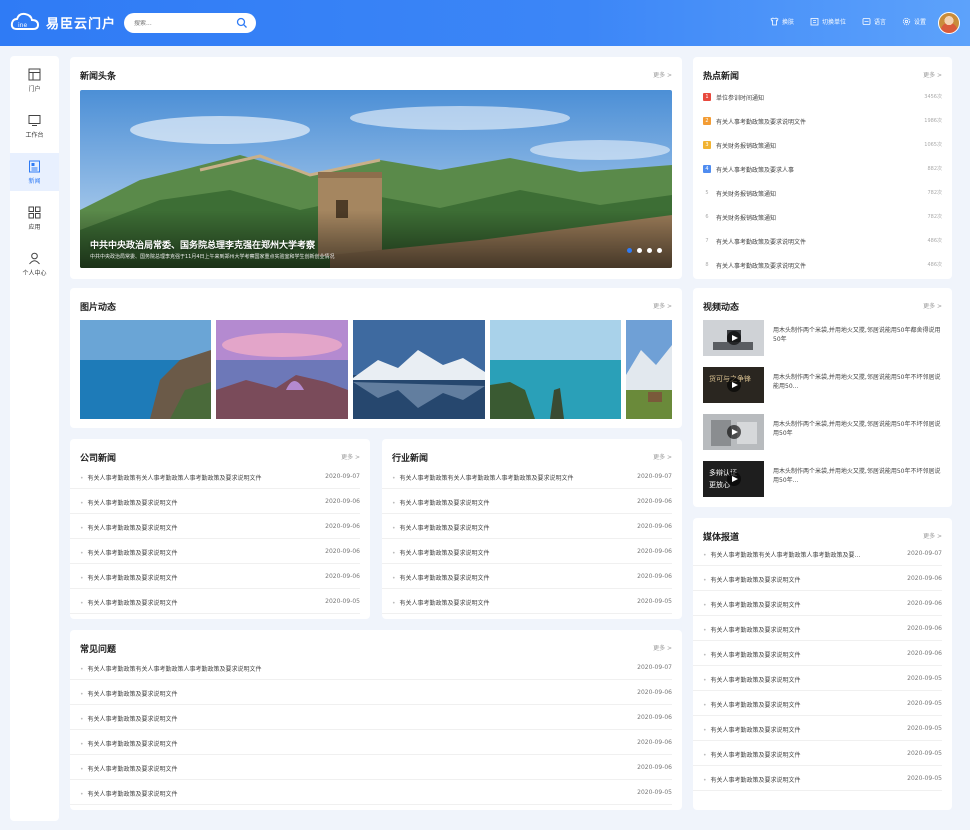 The image size is (970, 830). Describe the element at coordinates (145, 369) in the screenshot. I see `coast-cliff-photo` at that location.